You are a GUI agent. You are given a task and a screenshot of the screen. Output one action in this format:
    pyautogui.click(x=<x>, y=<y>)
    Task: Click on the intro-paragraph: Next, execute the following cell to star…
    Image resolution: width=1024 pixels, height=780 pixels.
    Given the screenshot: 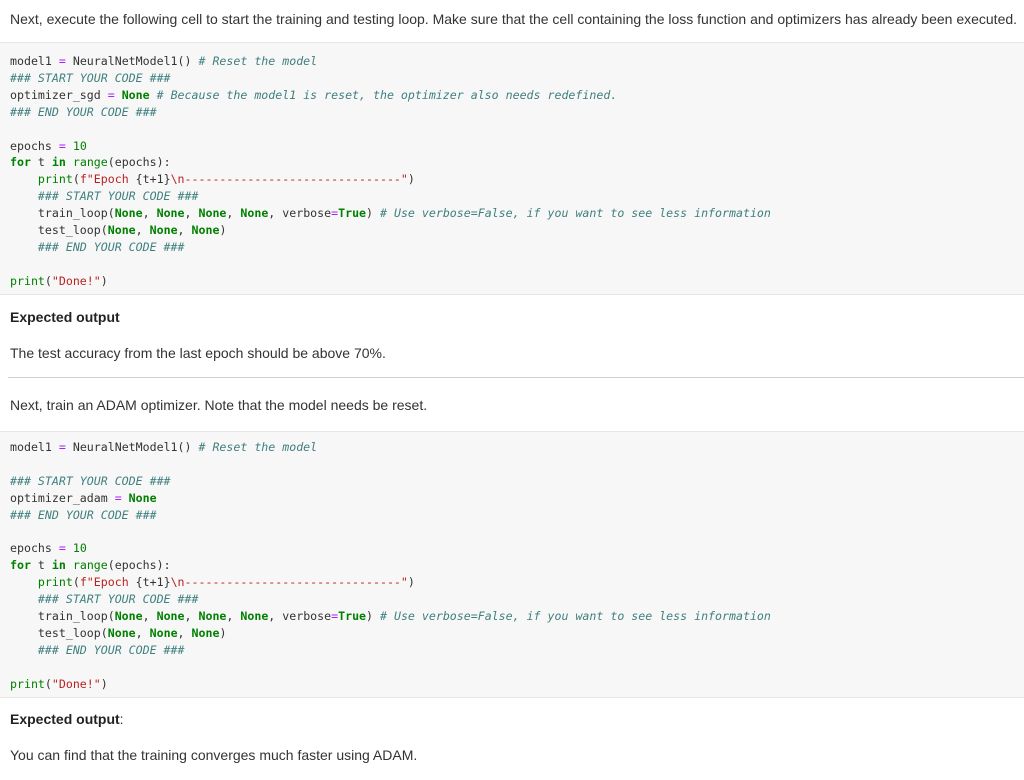 What is the action you would take?
    pyautogui.click(x=514, y=19)
    